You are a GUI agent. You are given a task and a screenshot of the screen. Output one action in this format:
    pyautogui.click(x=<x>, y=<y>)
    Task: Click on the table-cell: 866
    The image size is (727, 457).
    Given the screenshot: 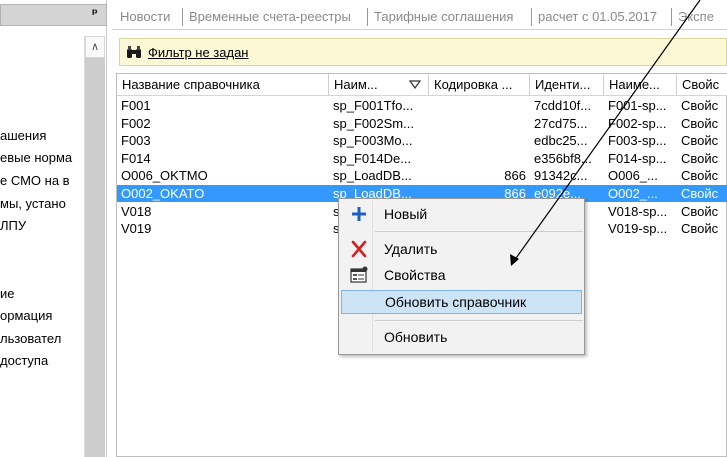 What is the action you would take?
    pyautogui.click(x=515, y=176)
    